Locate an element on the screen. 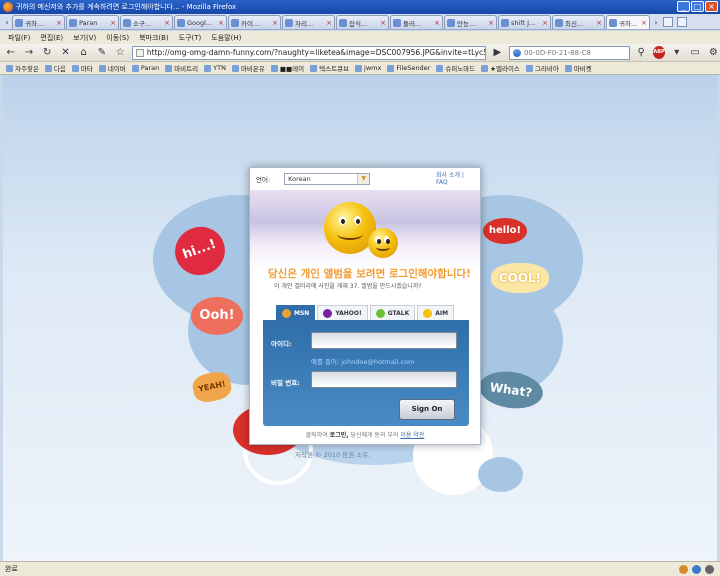 The image size is (720, 576). tab-yahoo: YAHOO! is located at coordinates (342, 312).